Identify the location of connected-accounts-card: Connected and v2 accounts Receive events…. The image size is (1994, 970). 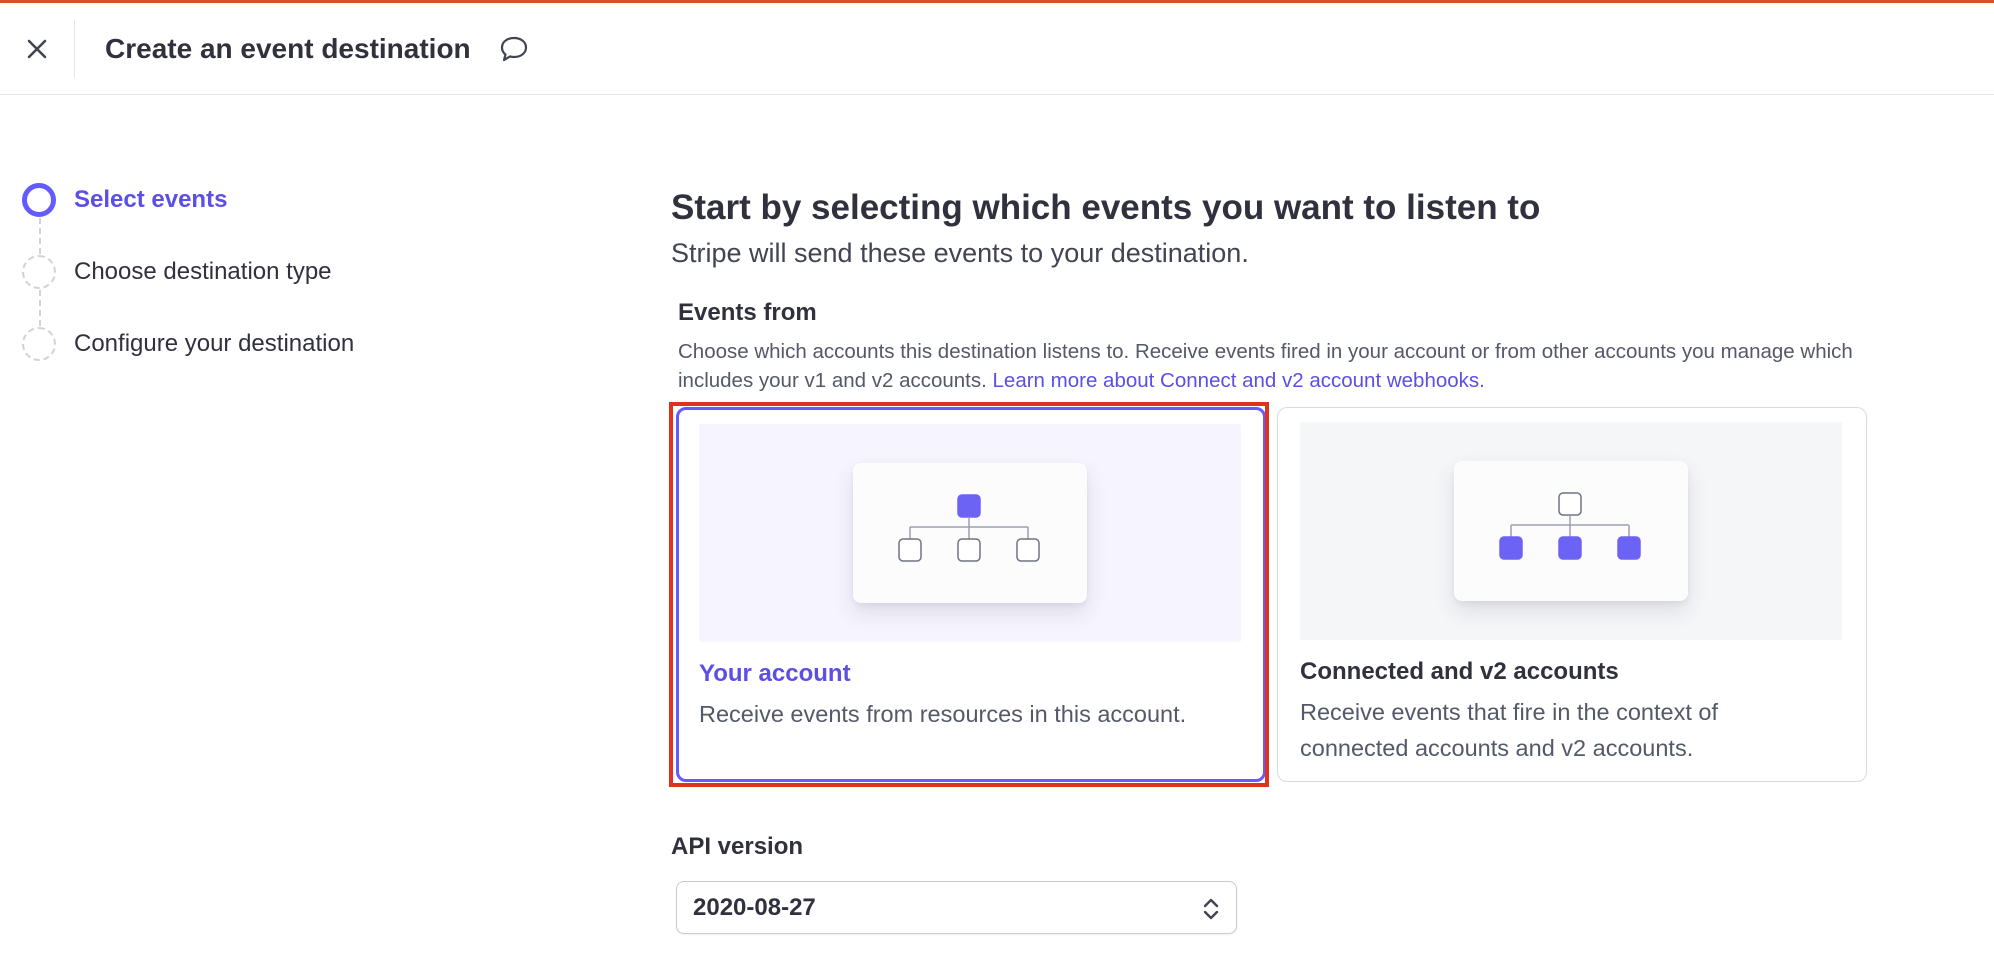
(1572, 594).